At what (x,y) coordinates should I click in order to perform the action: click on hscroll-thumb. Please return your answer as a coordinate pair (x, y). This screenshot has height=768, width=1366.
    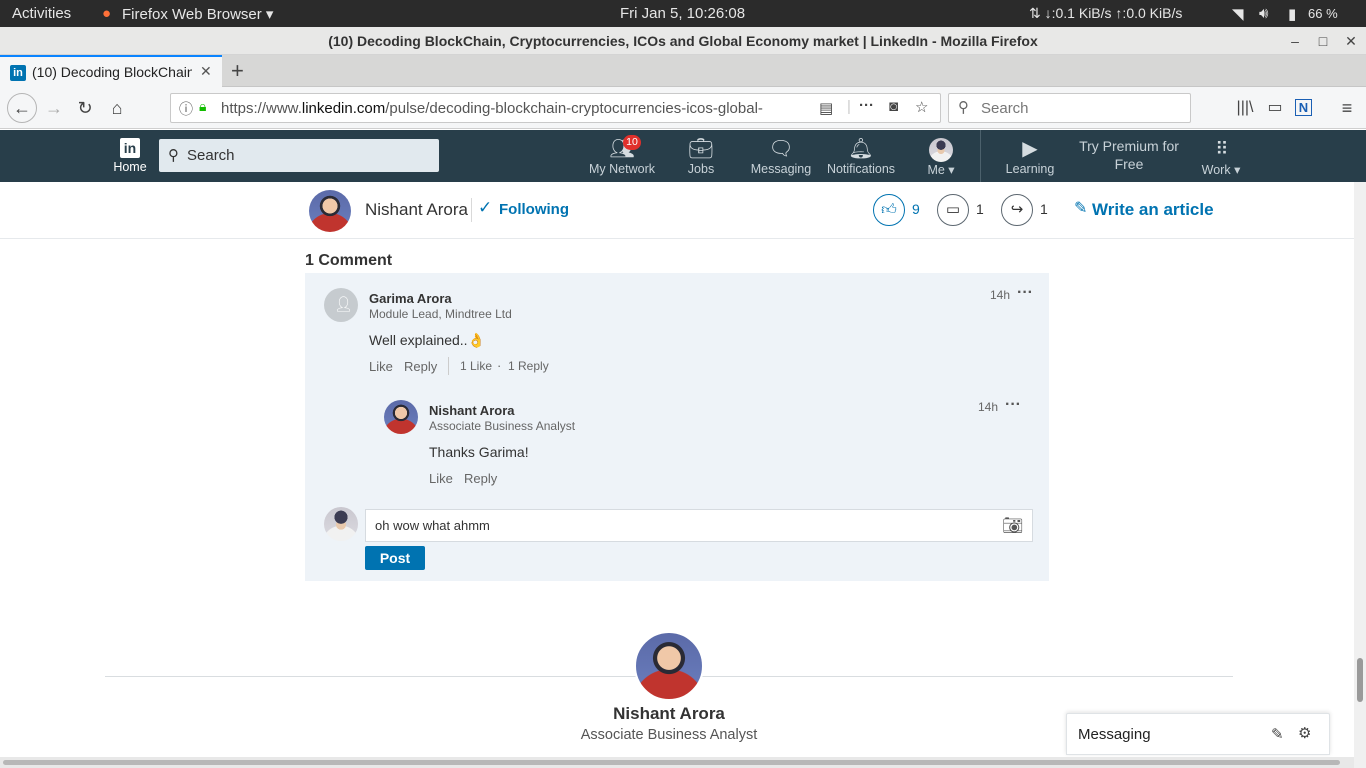
    Looking at the image, I should click on (671, 762).